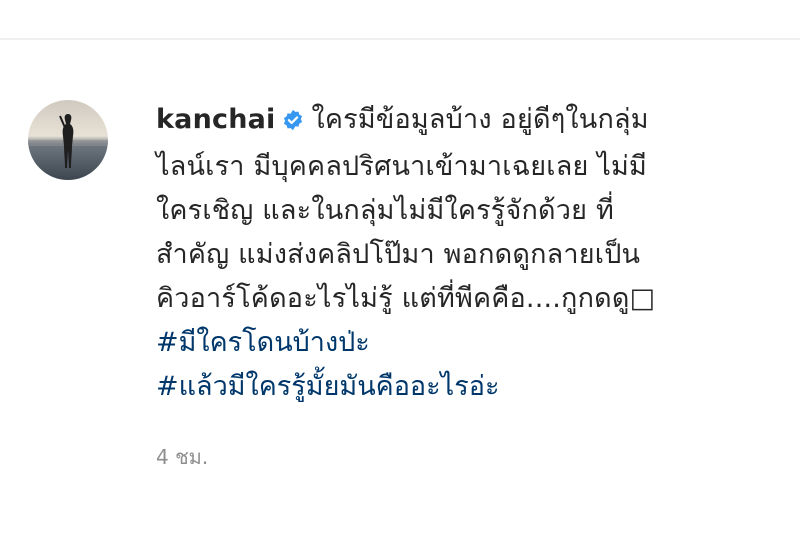 The width and height of the screenshot is (800, 534). What do you see at coordinates (293, 123) in the screenshot?
I see `verified-badge-icon` at bounding box center [293, 123].